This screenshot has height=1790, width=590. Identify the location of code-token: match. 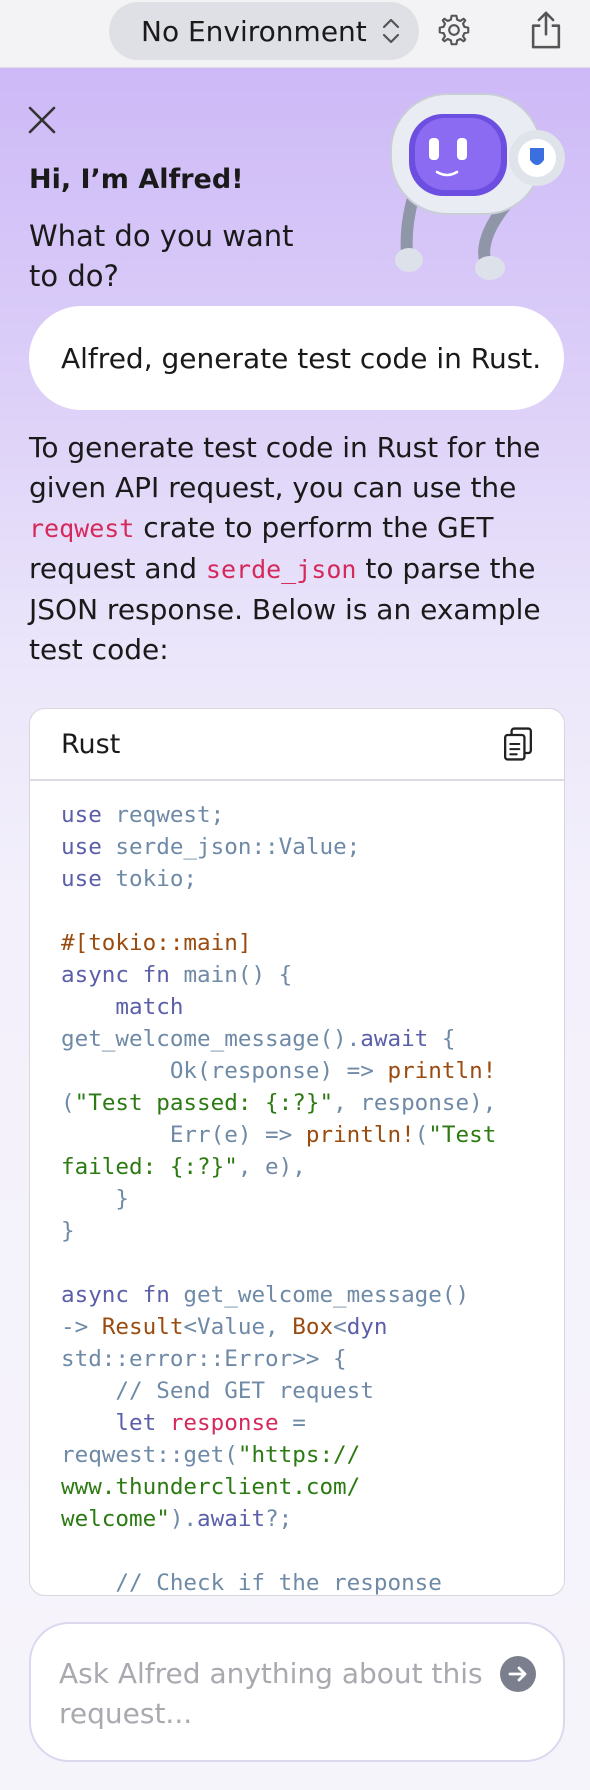
(122, 1007).